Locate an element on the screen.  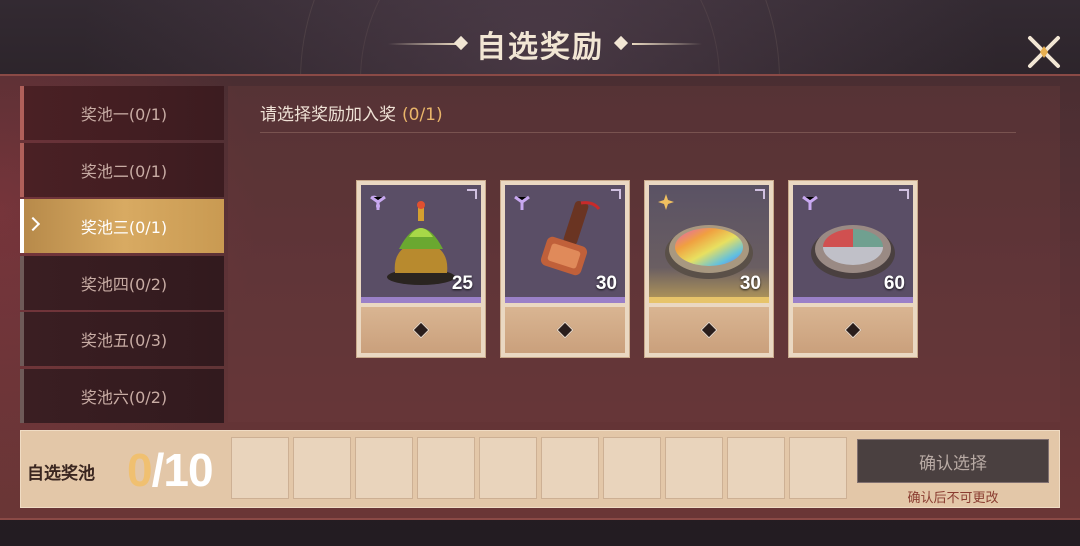
select-prompt: 请选择奖励加入奖 (0/1) is located at coordinates (351, 112).